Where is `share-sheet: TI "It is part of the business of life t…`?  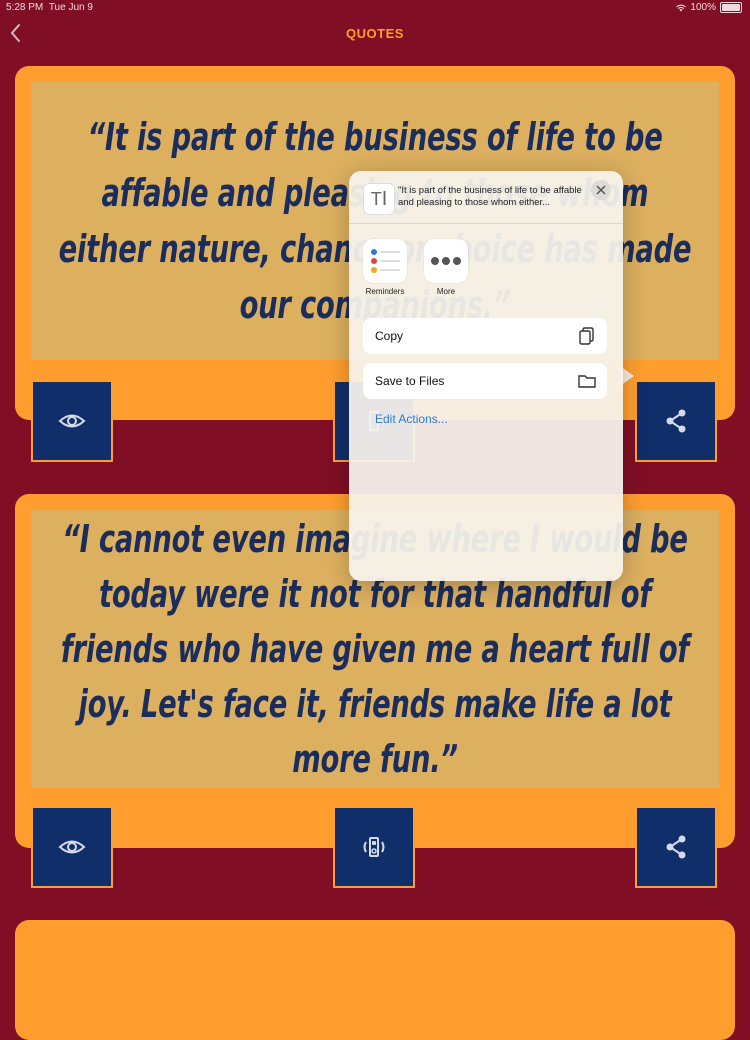 share-sheet: TI "It is part of the business of life t… is located at coordinates (486, 376).